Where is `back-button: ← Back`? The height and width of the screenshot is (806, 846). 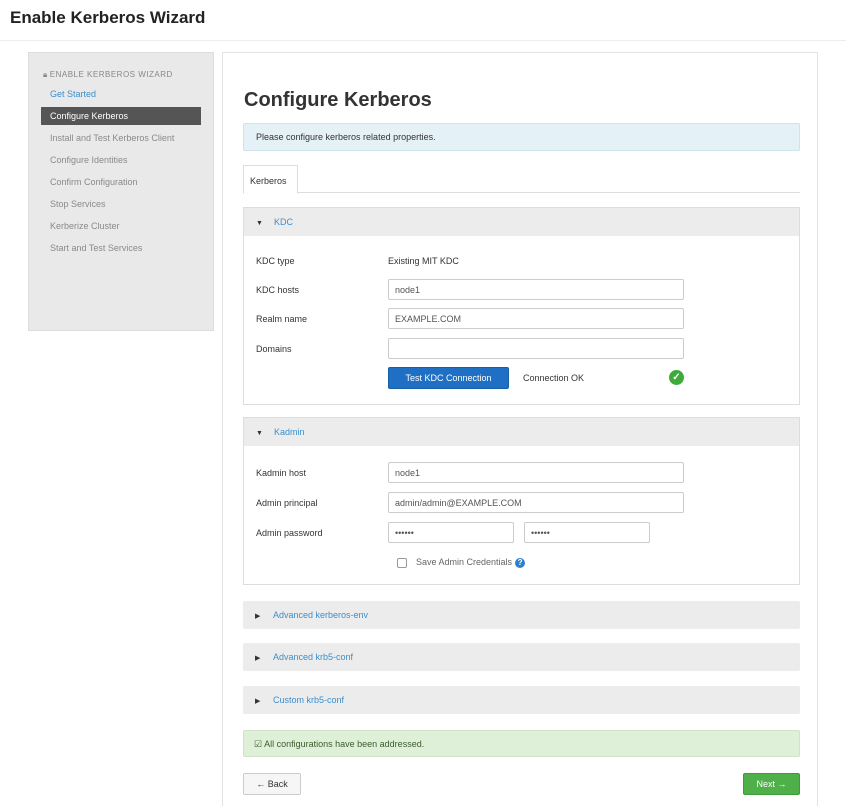 back-button: ← Back is located at coordinates (272, 784).